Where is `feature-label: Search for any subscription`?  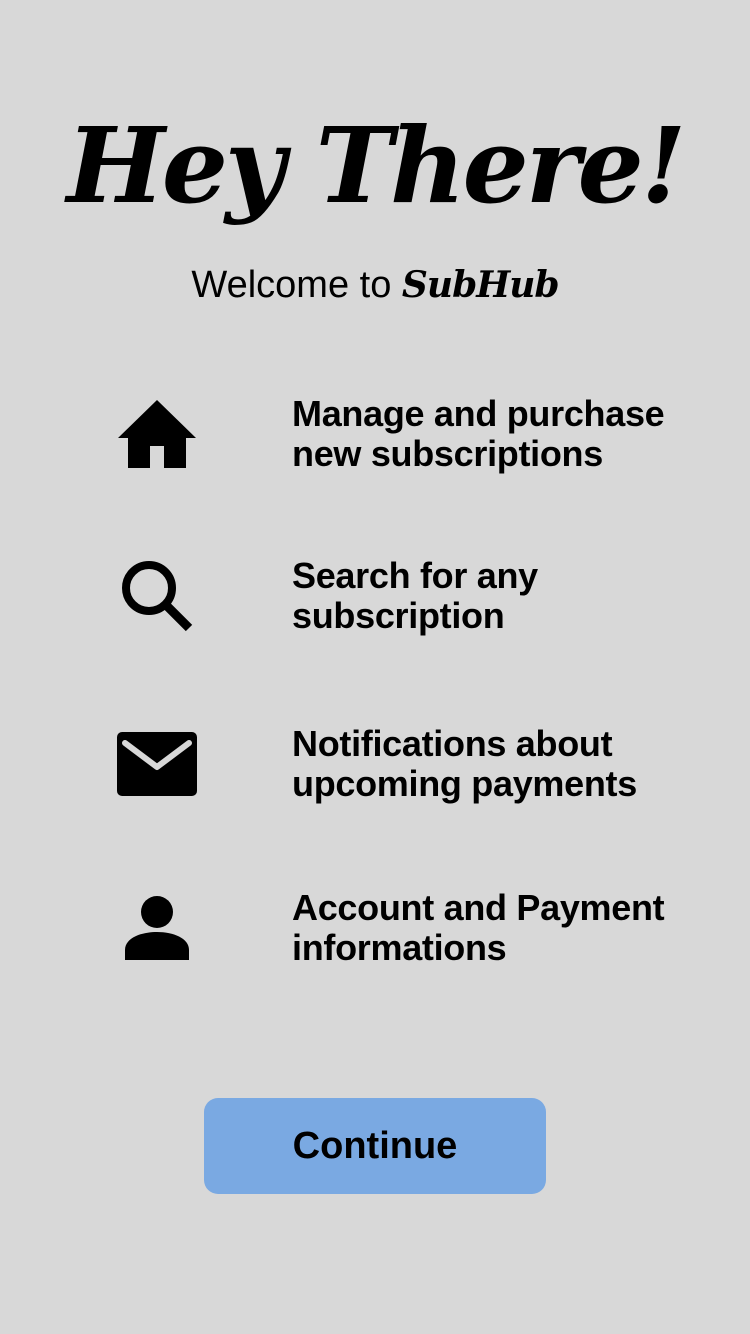 feature-label: Search for any subscription is located at coordinates (415, 595).